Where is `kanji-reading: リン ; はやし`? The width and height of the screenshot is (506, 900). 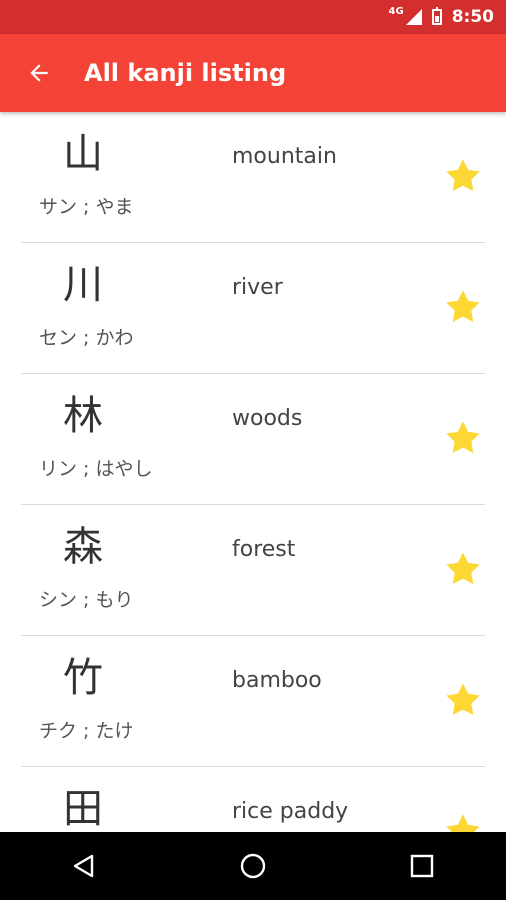
kanji-reading: リン ; はやし is located at coordinates (96, 469).